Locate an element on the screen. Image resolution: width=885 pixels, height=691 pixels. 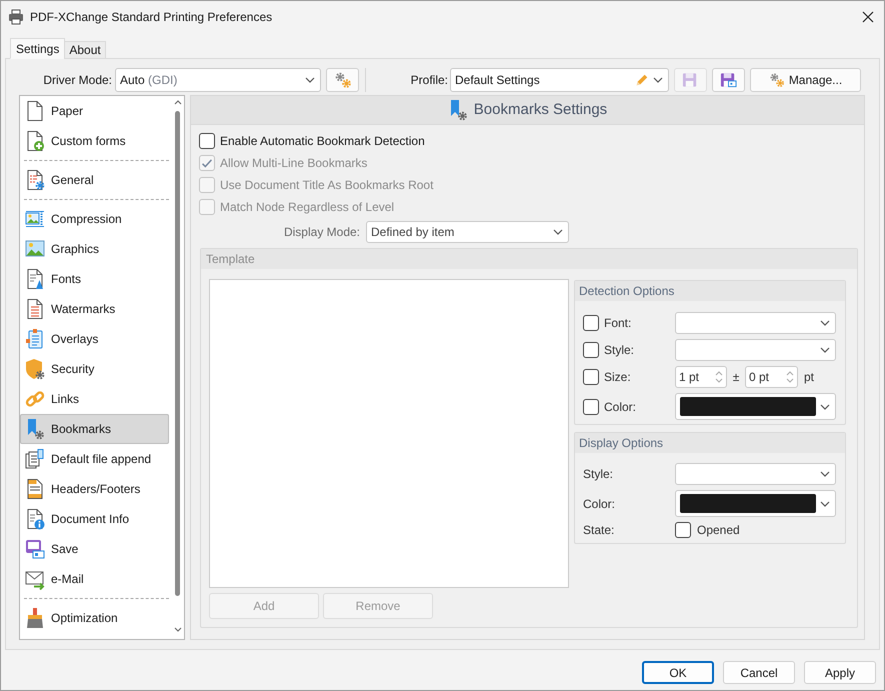
checkbox is located at coordinates (207, 141).